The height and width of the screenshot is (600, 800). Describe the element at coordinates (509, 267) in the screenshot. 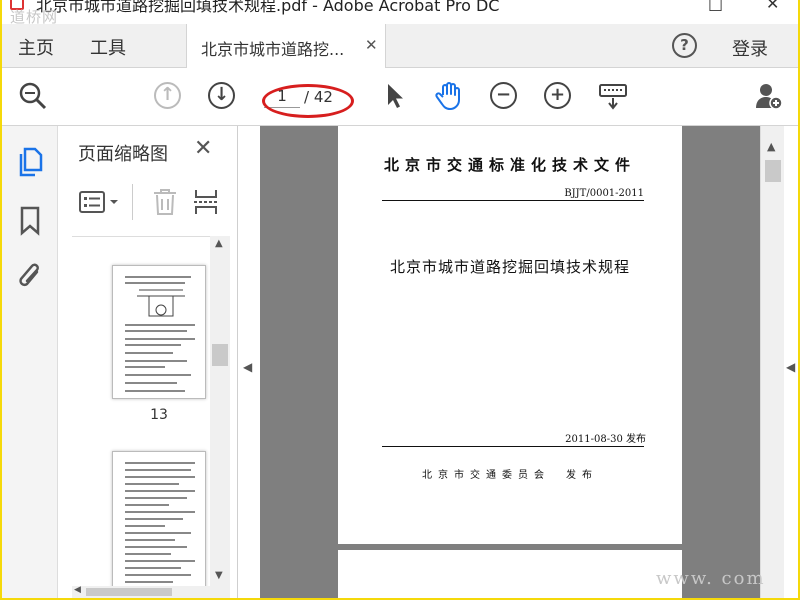

I see `document-title: 北京市城市道路挖掘回填技术规程` at that location.